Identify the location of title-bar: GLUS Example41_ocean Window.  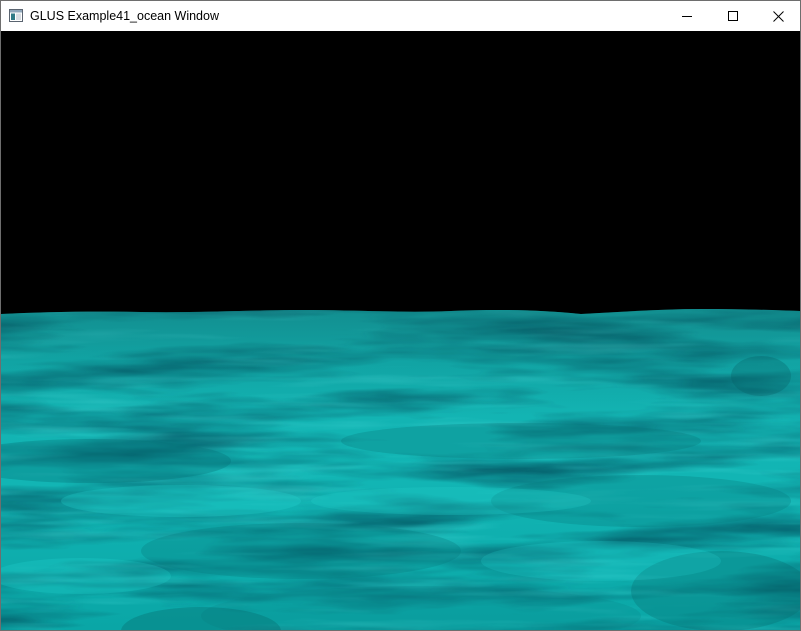
(400, 16).